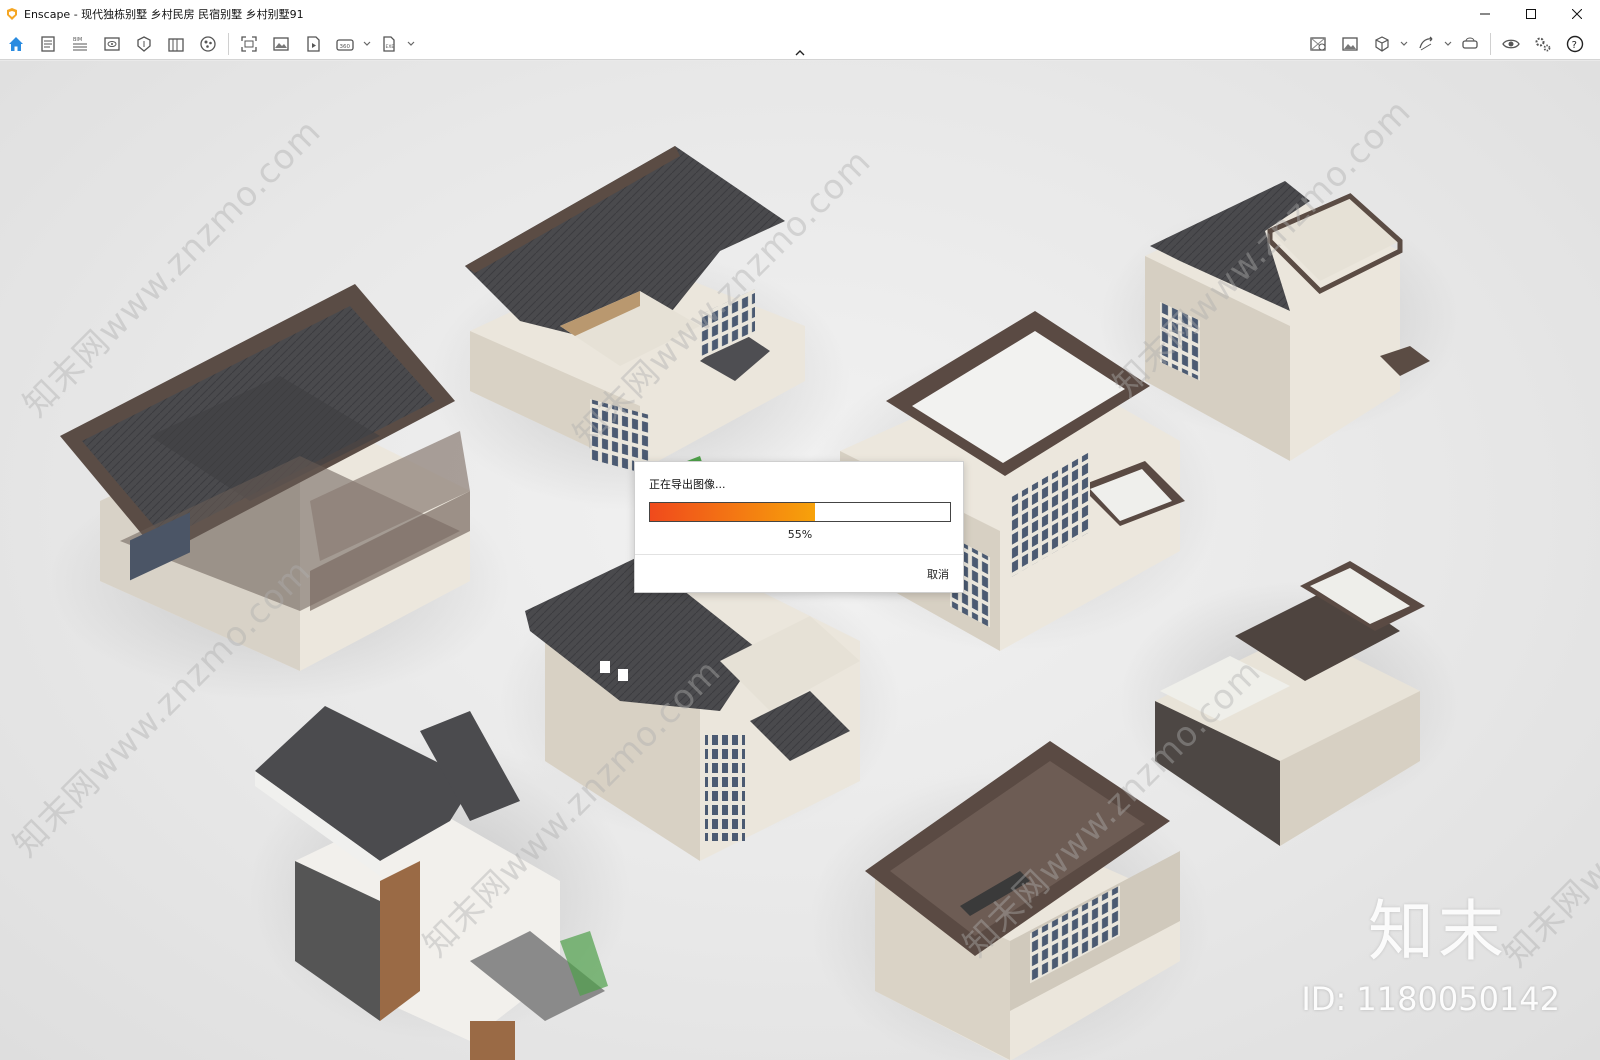 This screenshot has height=1060, width=1600. I want to click on view-management-button, so click(1318, 44).